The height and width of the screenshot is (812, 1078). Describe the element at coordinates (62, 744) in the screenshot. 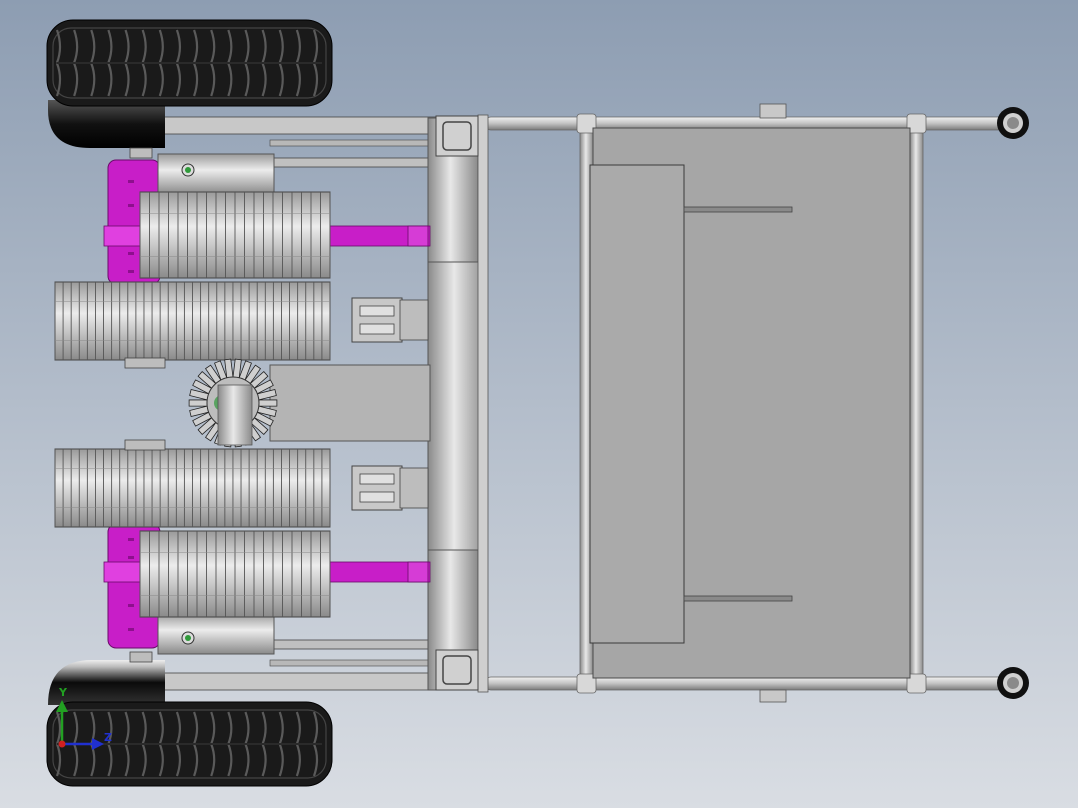

I see `triad-origin` at that location.